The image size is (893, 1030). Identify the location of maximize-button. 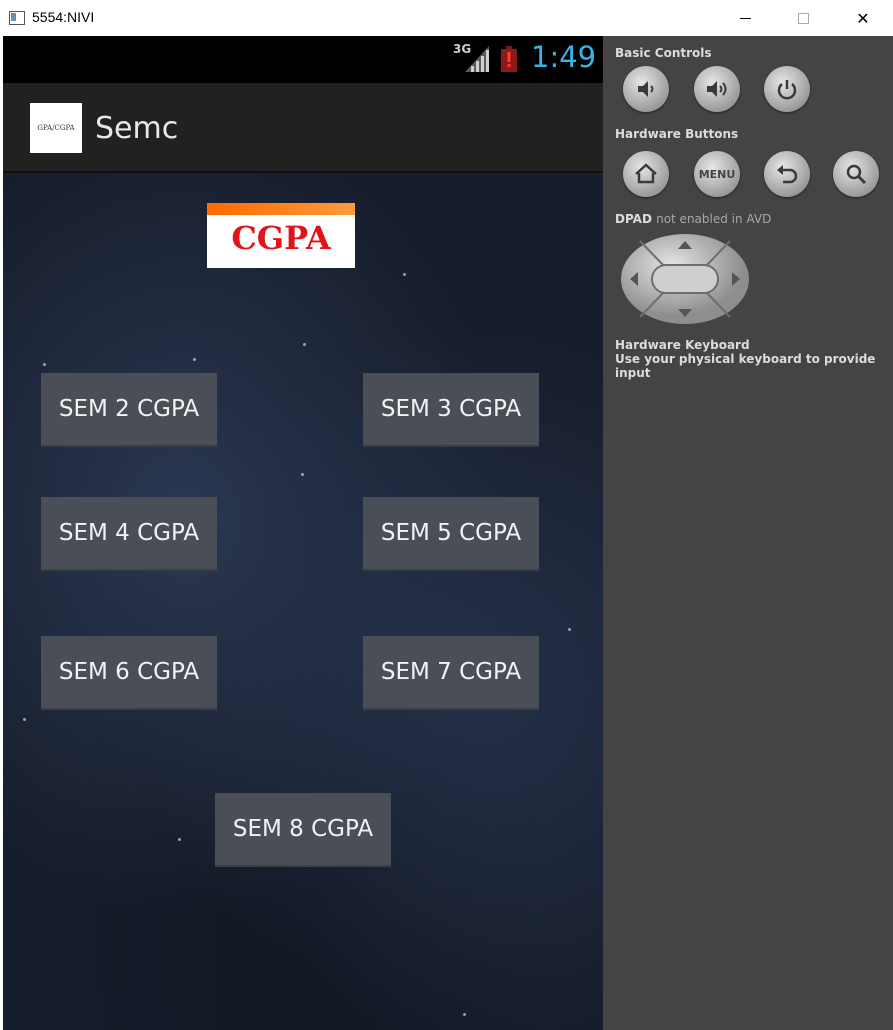
(803, 18).